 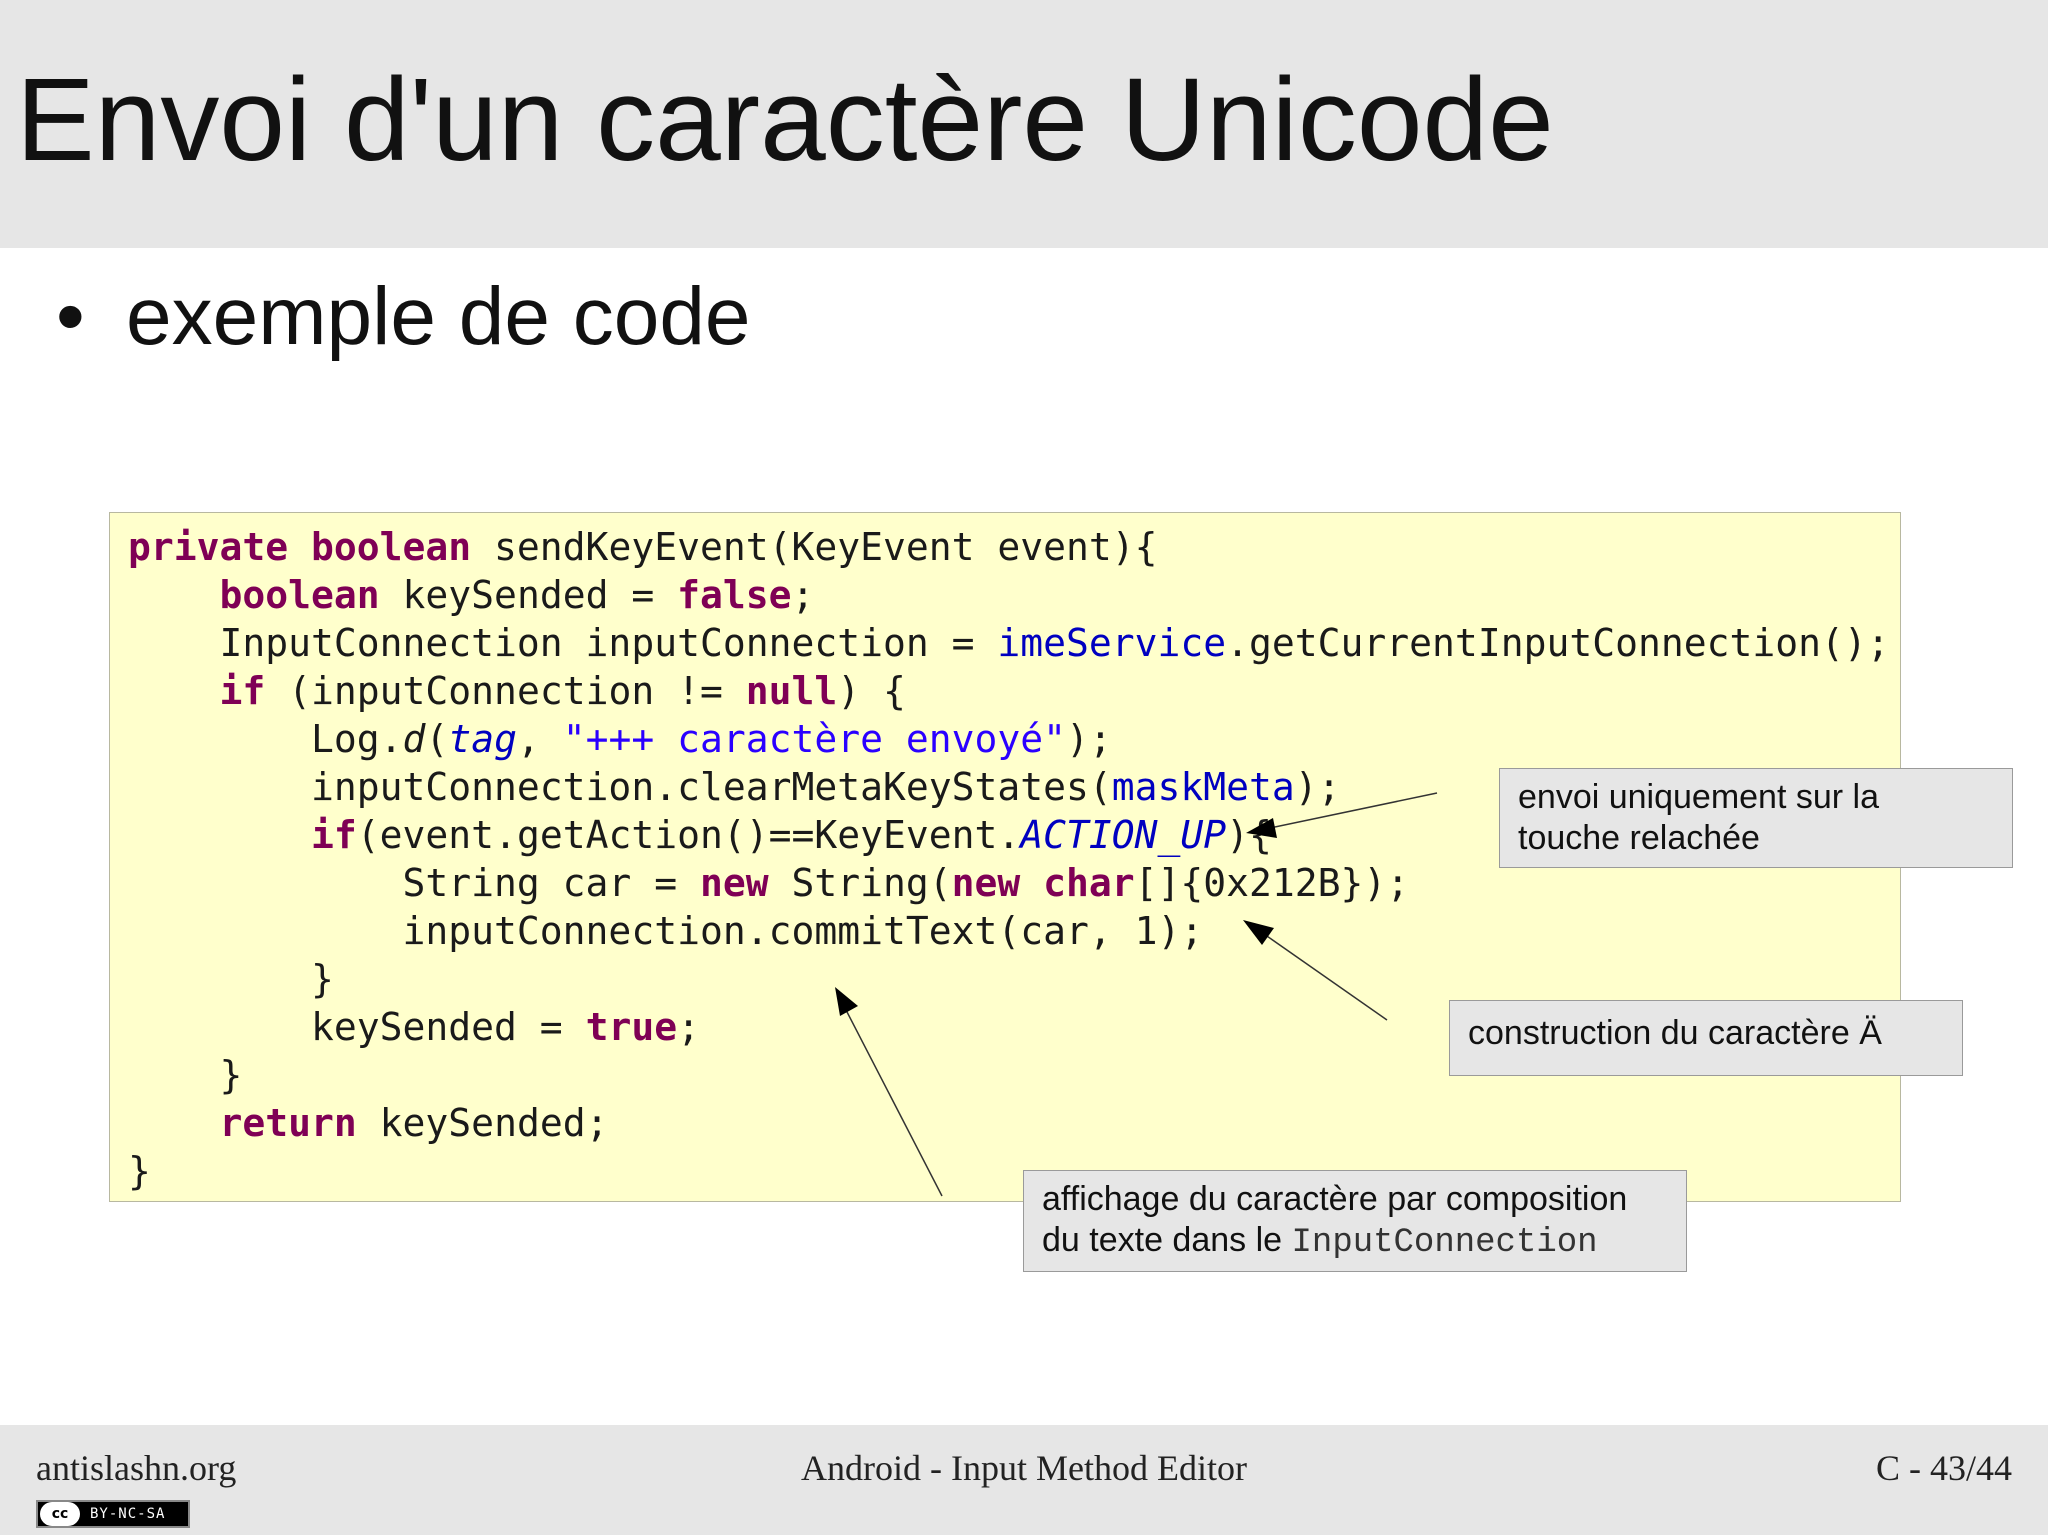 I want to click on arrow-head-affichage, so click(x=846, y=1001).